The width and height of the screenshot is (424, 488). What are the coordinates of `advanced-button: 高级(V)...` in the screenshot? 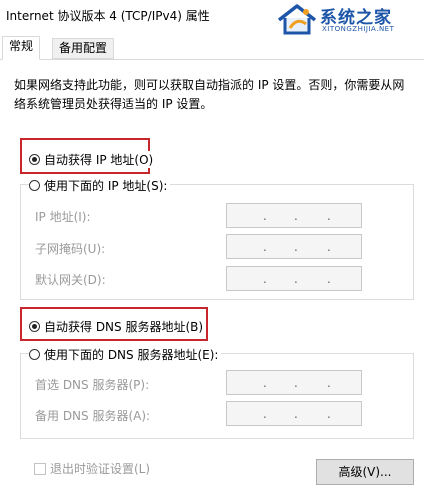 It's located at (365, 472).